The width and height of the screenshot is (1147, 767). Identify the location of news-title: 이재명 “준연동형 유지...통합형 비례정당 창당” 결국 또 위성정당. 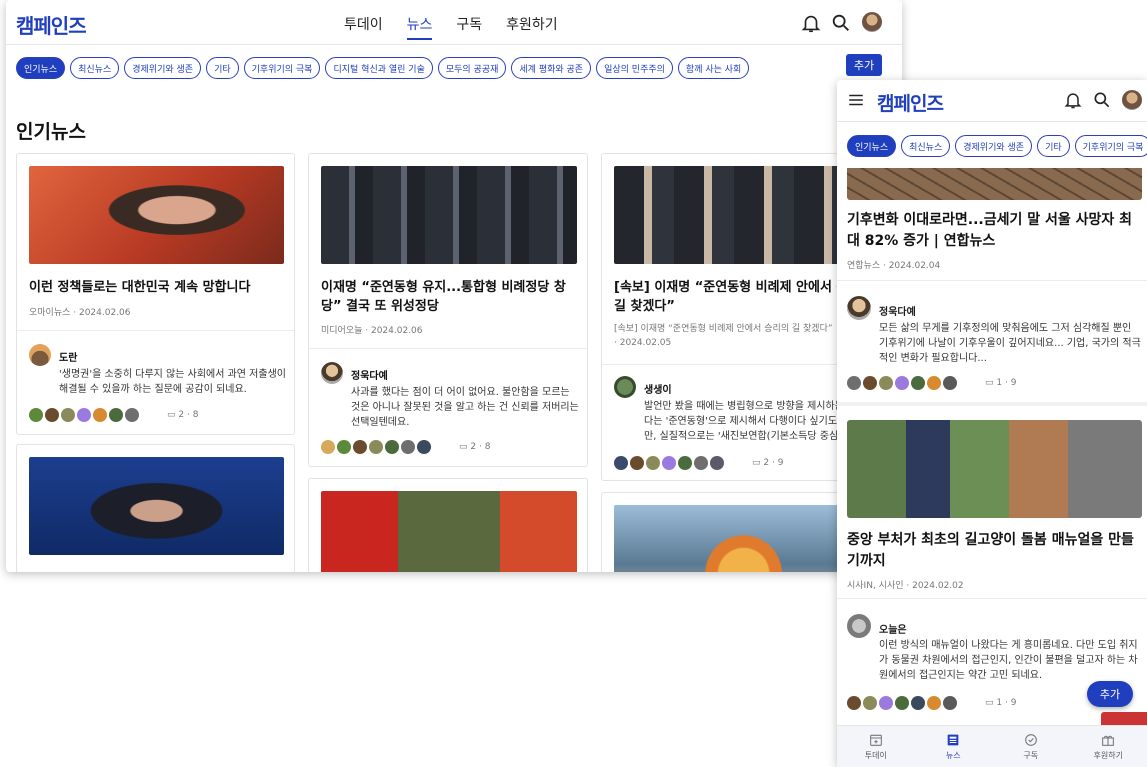
(450, 297).